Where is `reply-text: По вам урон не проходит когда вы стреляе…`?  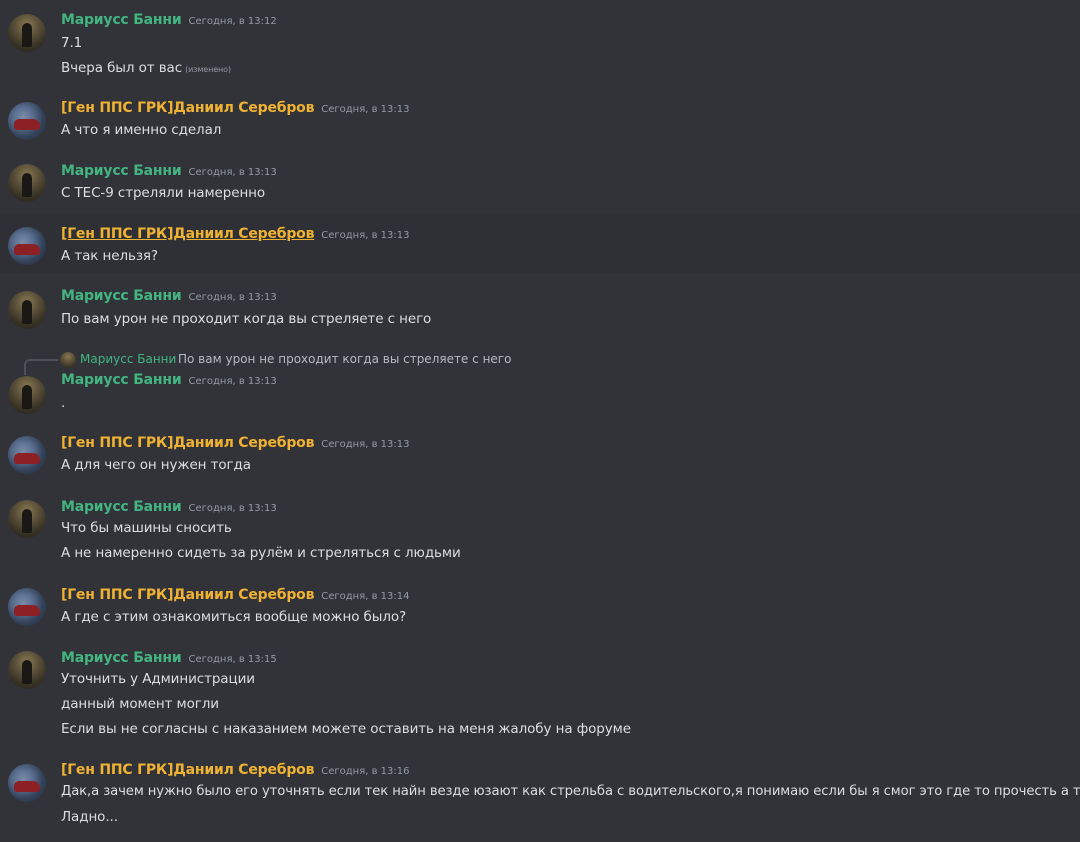
reply-text: По вам урон не проходит когда вы стреляе… is located at coordinates (344, 359).